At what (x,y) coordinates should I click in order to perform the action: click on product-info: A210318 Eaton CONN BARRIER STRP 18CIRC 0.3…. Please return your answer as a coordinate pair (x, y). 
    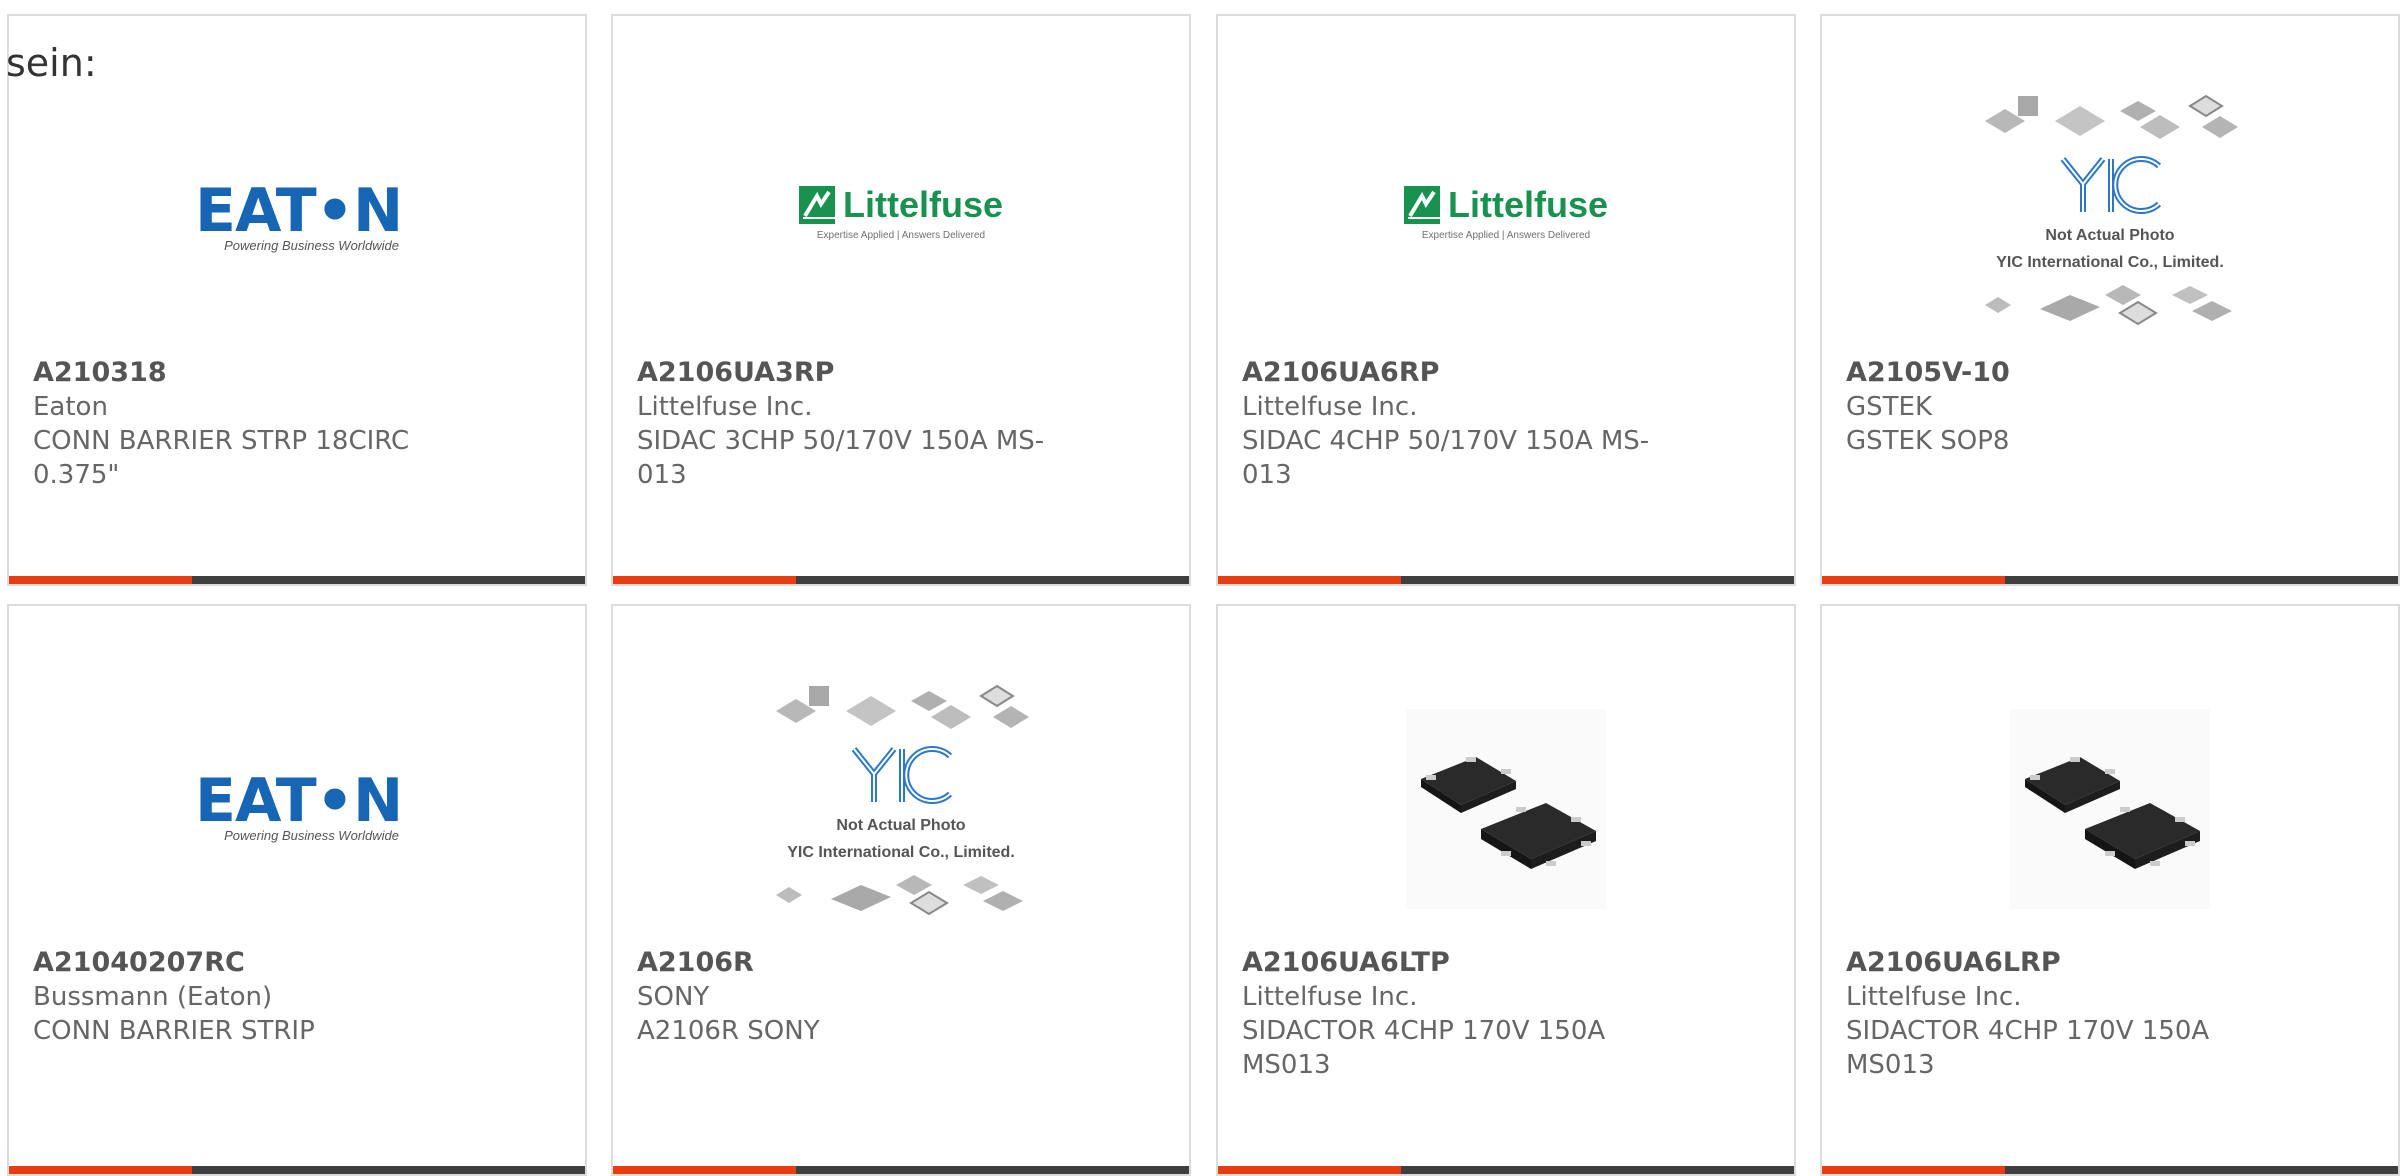
    Looking at the image, I should click on (297, 424).